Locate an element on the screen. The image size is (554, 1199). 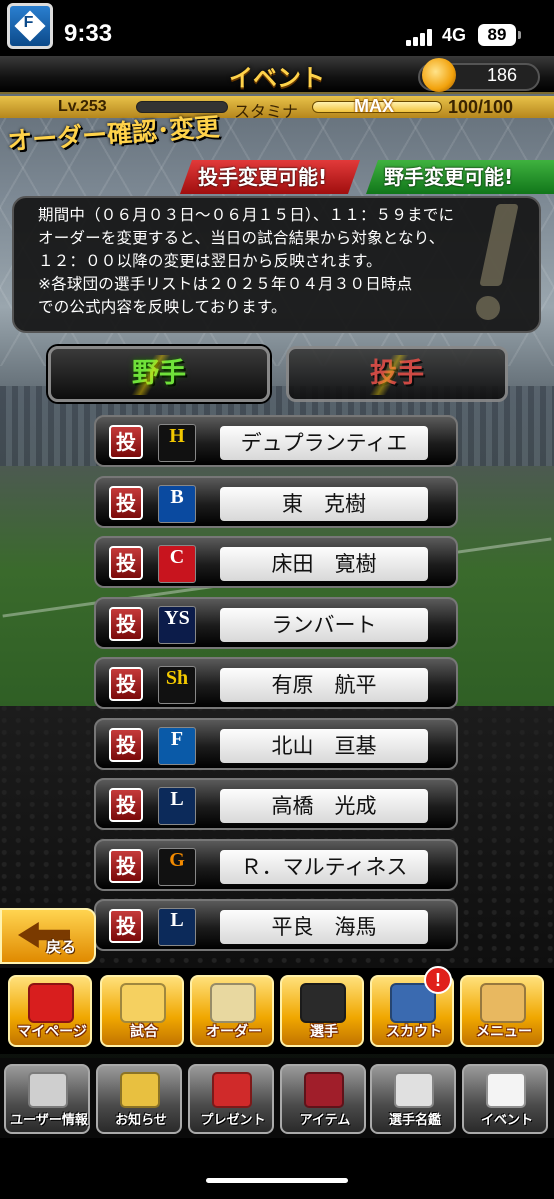
player-row: 投B 東 克樹 is located at coordinates (276, 501).